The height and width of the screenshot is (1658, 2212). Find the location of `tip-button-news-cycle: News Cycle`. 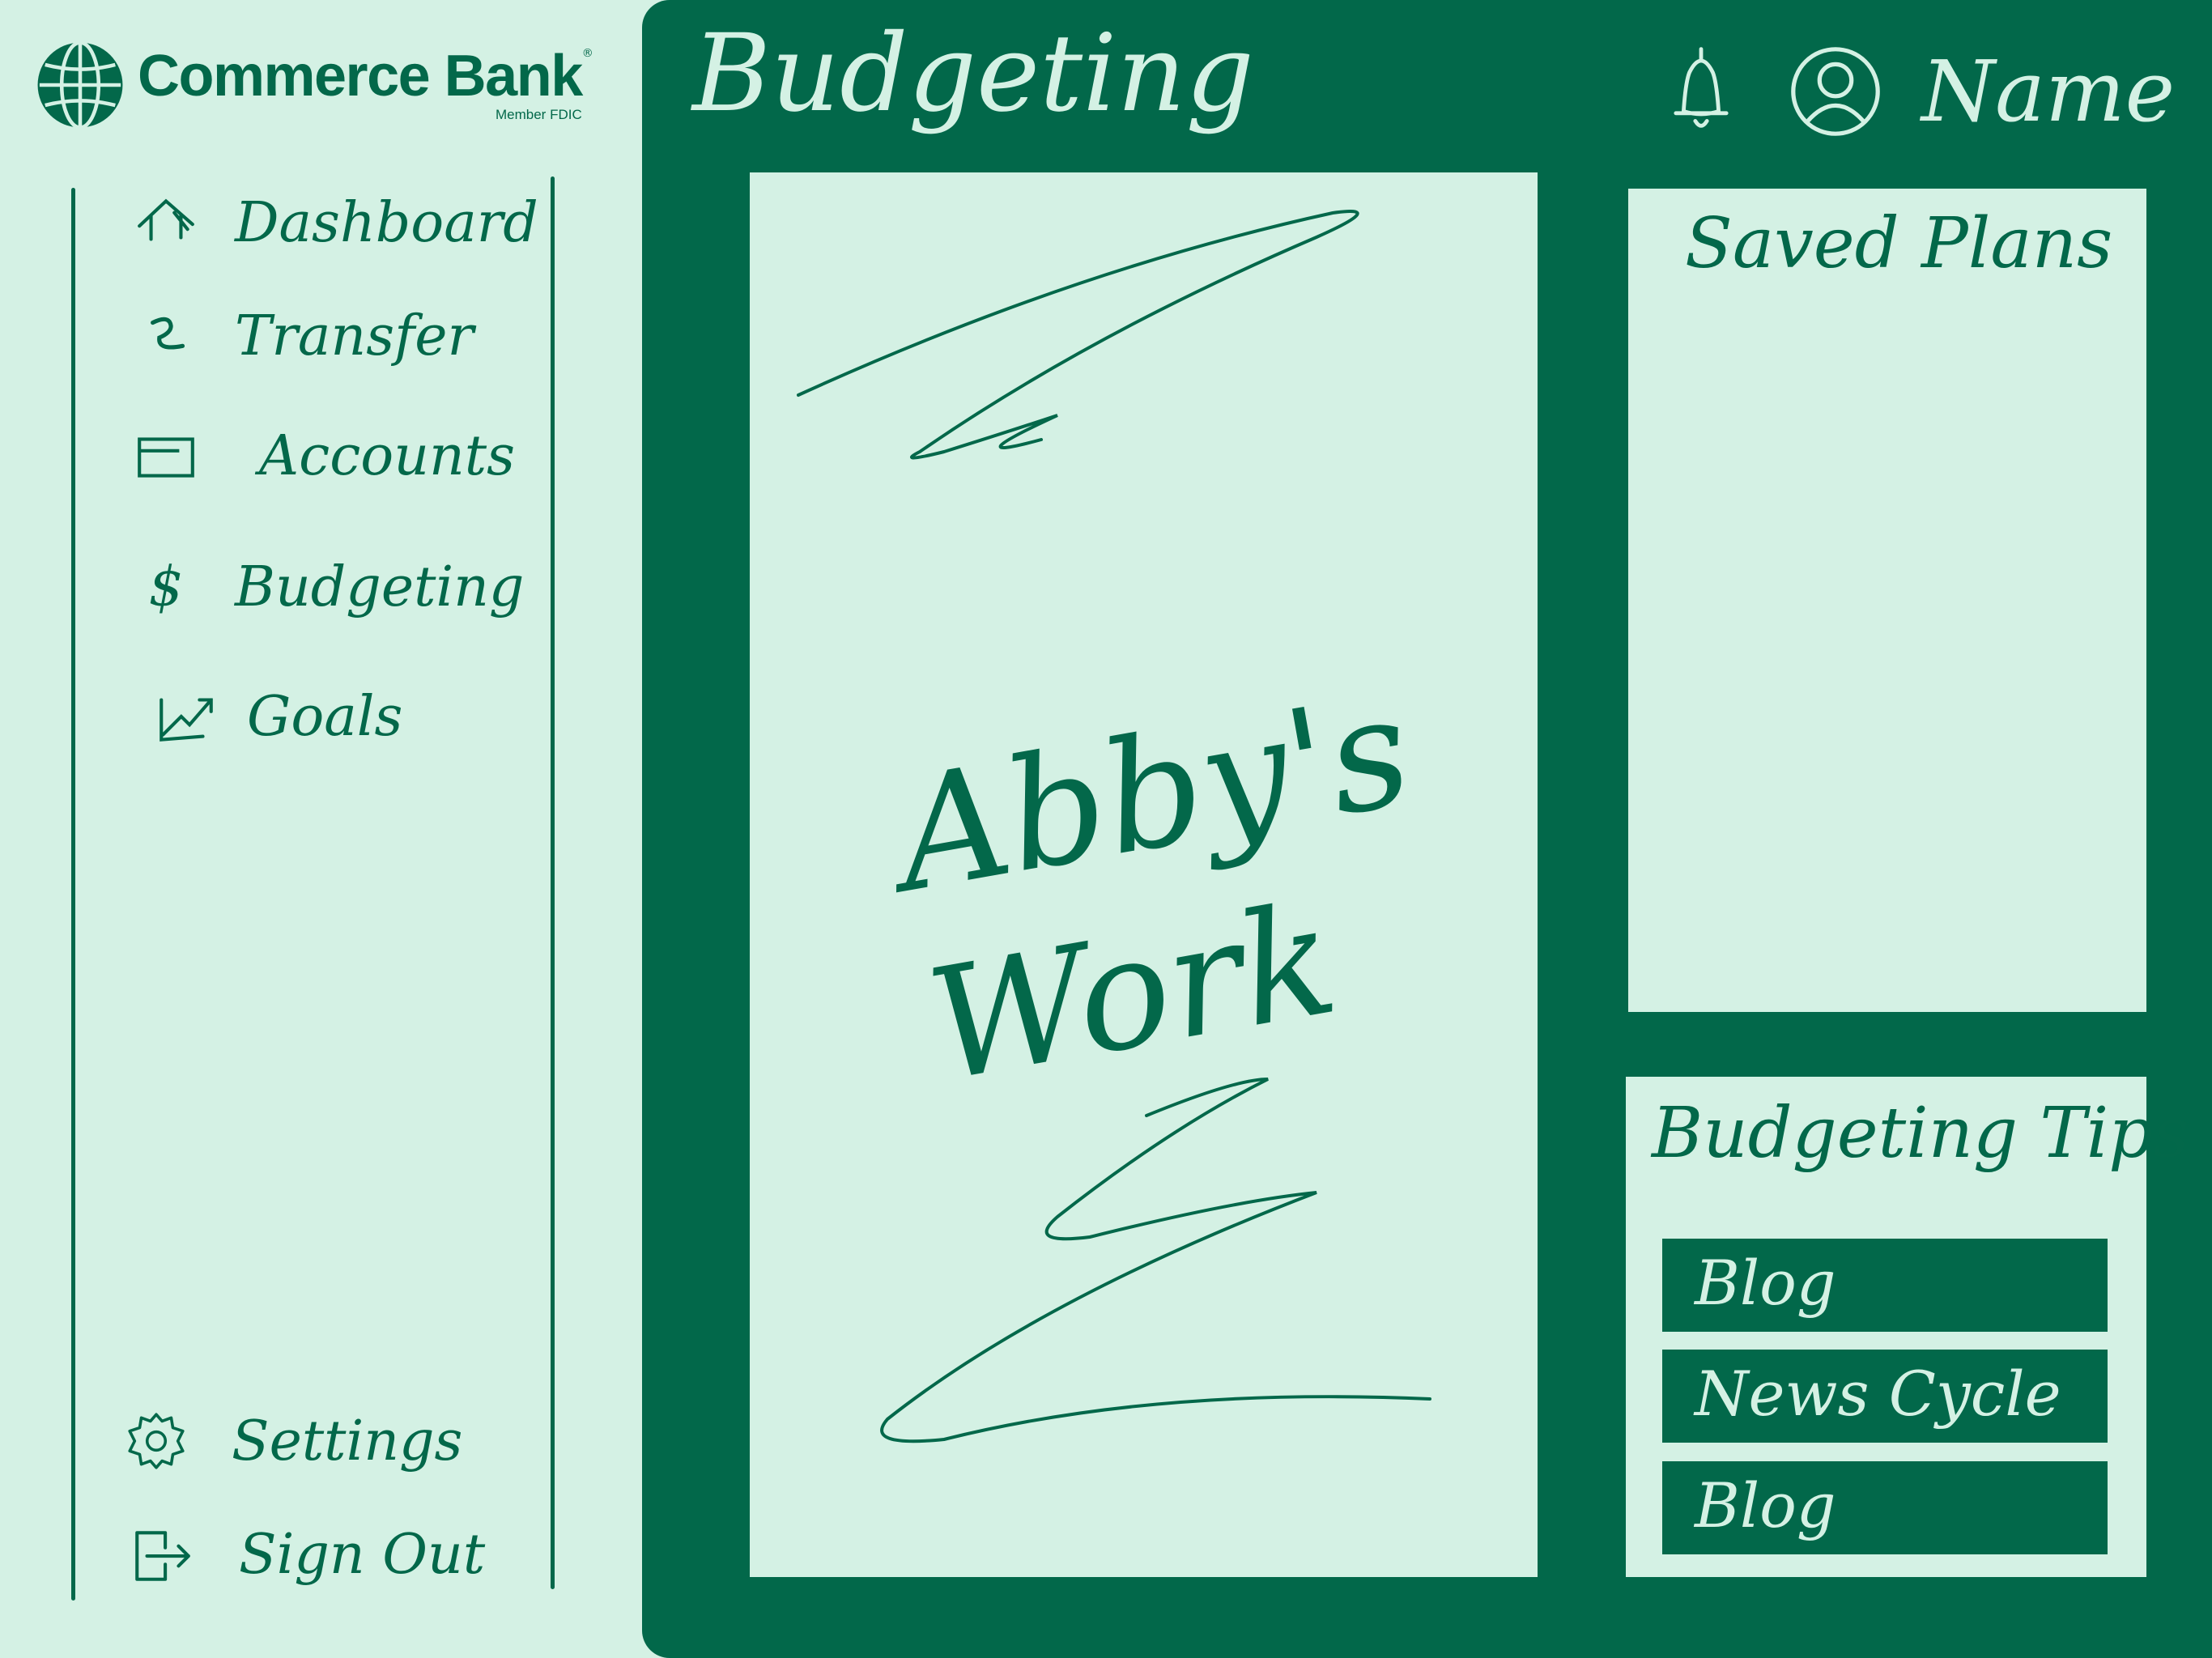

tip-button-news-cycle: News Cycle is located at coordinates (1885, 1396).